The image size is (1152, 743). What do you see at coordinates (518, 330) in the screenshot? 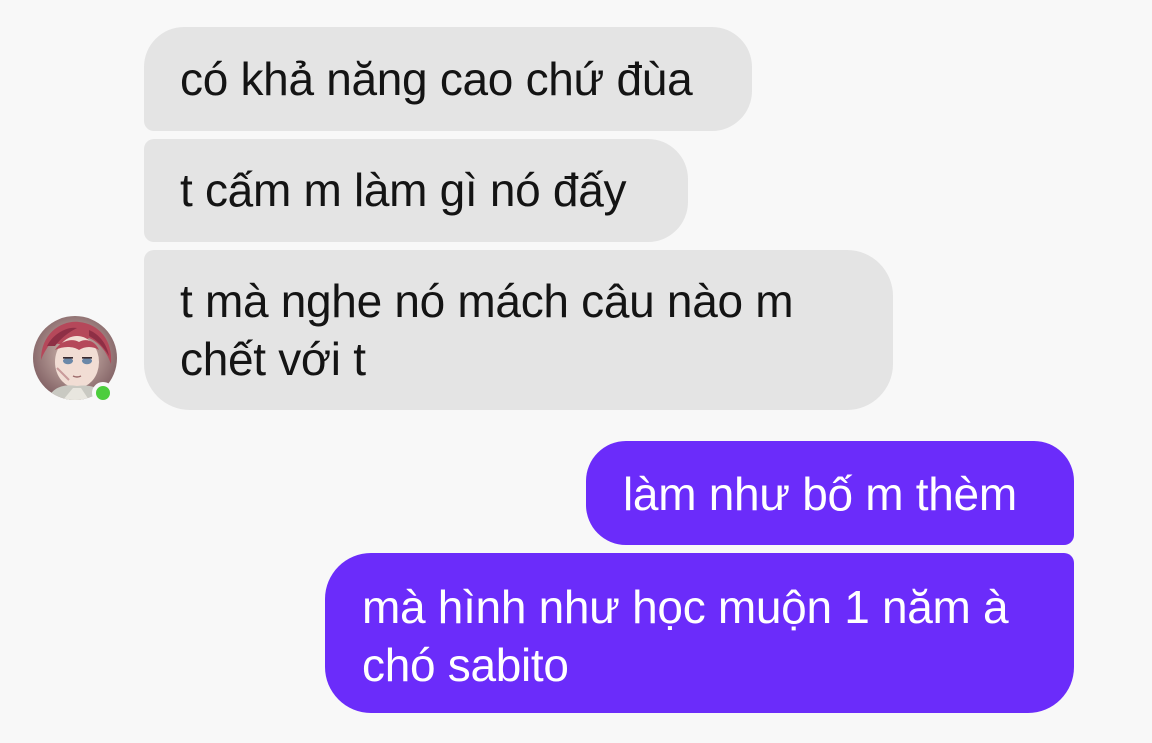
I see `incoming-message: t mà nghe nó mách câu nào m chết với t` at bounding box center [518, 330].